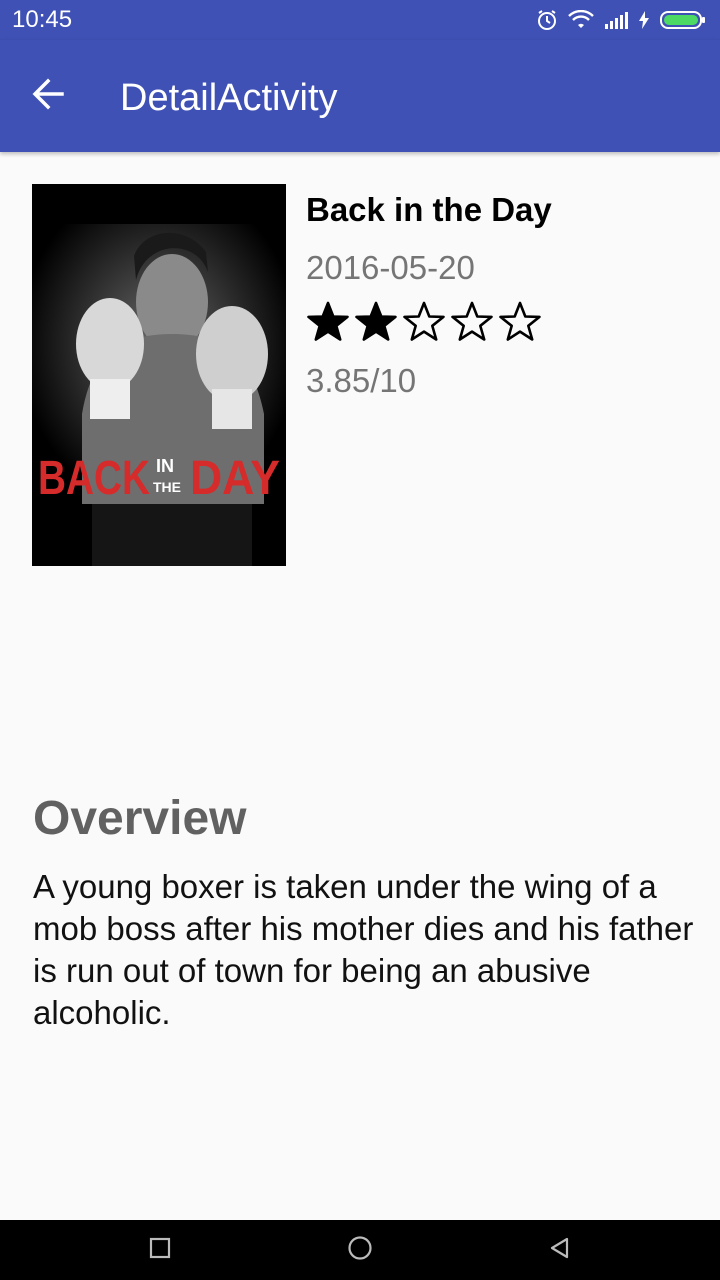 This screenshot has width=720, height=1280. Describe the element at coordinates (94, 478) in the screenshot. I see `poster-title-back: BACK` at that location.